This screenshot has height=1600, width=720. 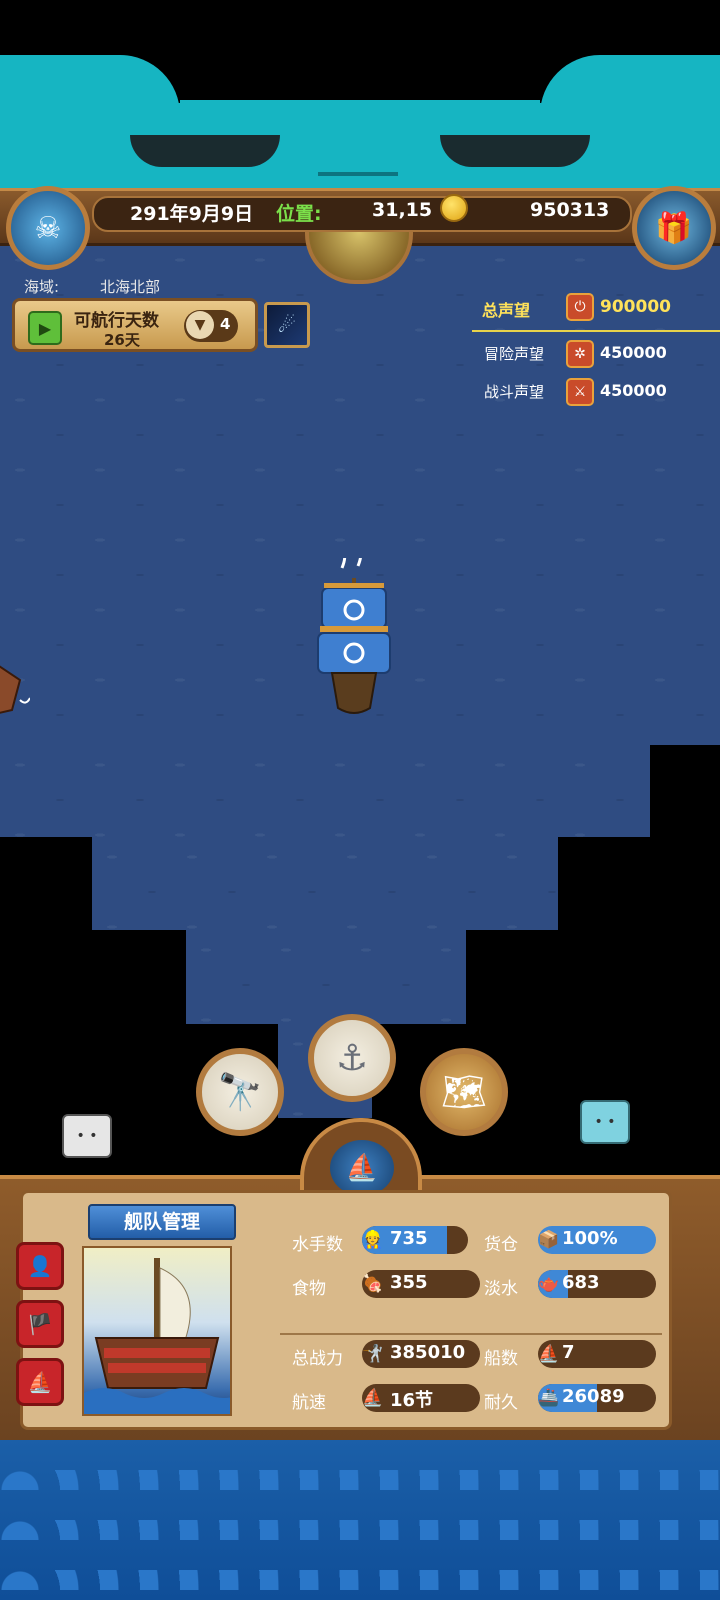 What do you see at coordinates (309, 1403) in the screenshot?
I see `speed-label: 航速` at bounding box center [309, 1403].